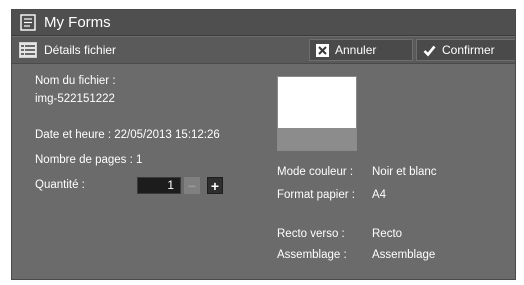 The height and width of the screenshot is (285, 524). I want to click on datetime-text: Date et heure : 22/05/2013 15:12:26, so click(127, 135).